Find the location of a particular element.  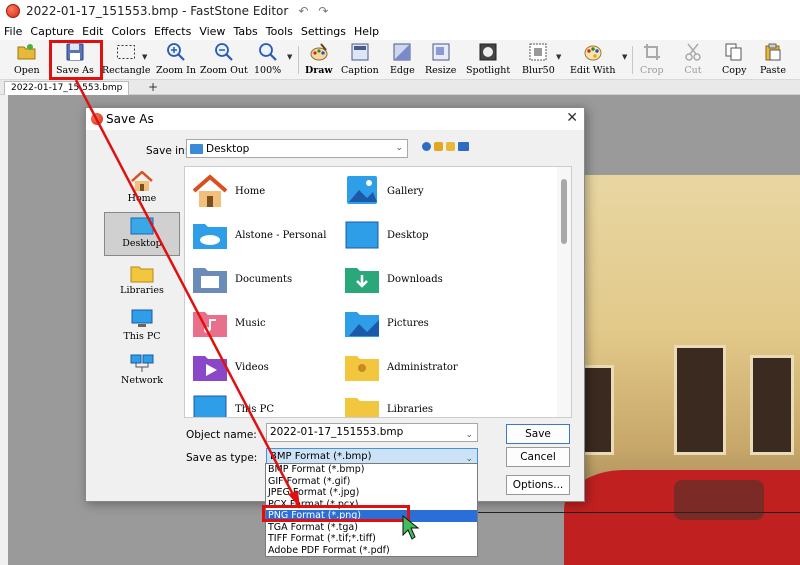

mouse-cursor-icon is located at coordinates (411, 527).